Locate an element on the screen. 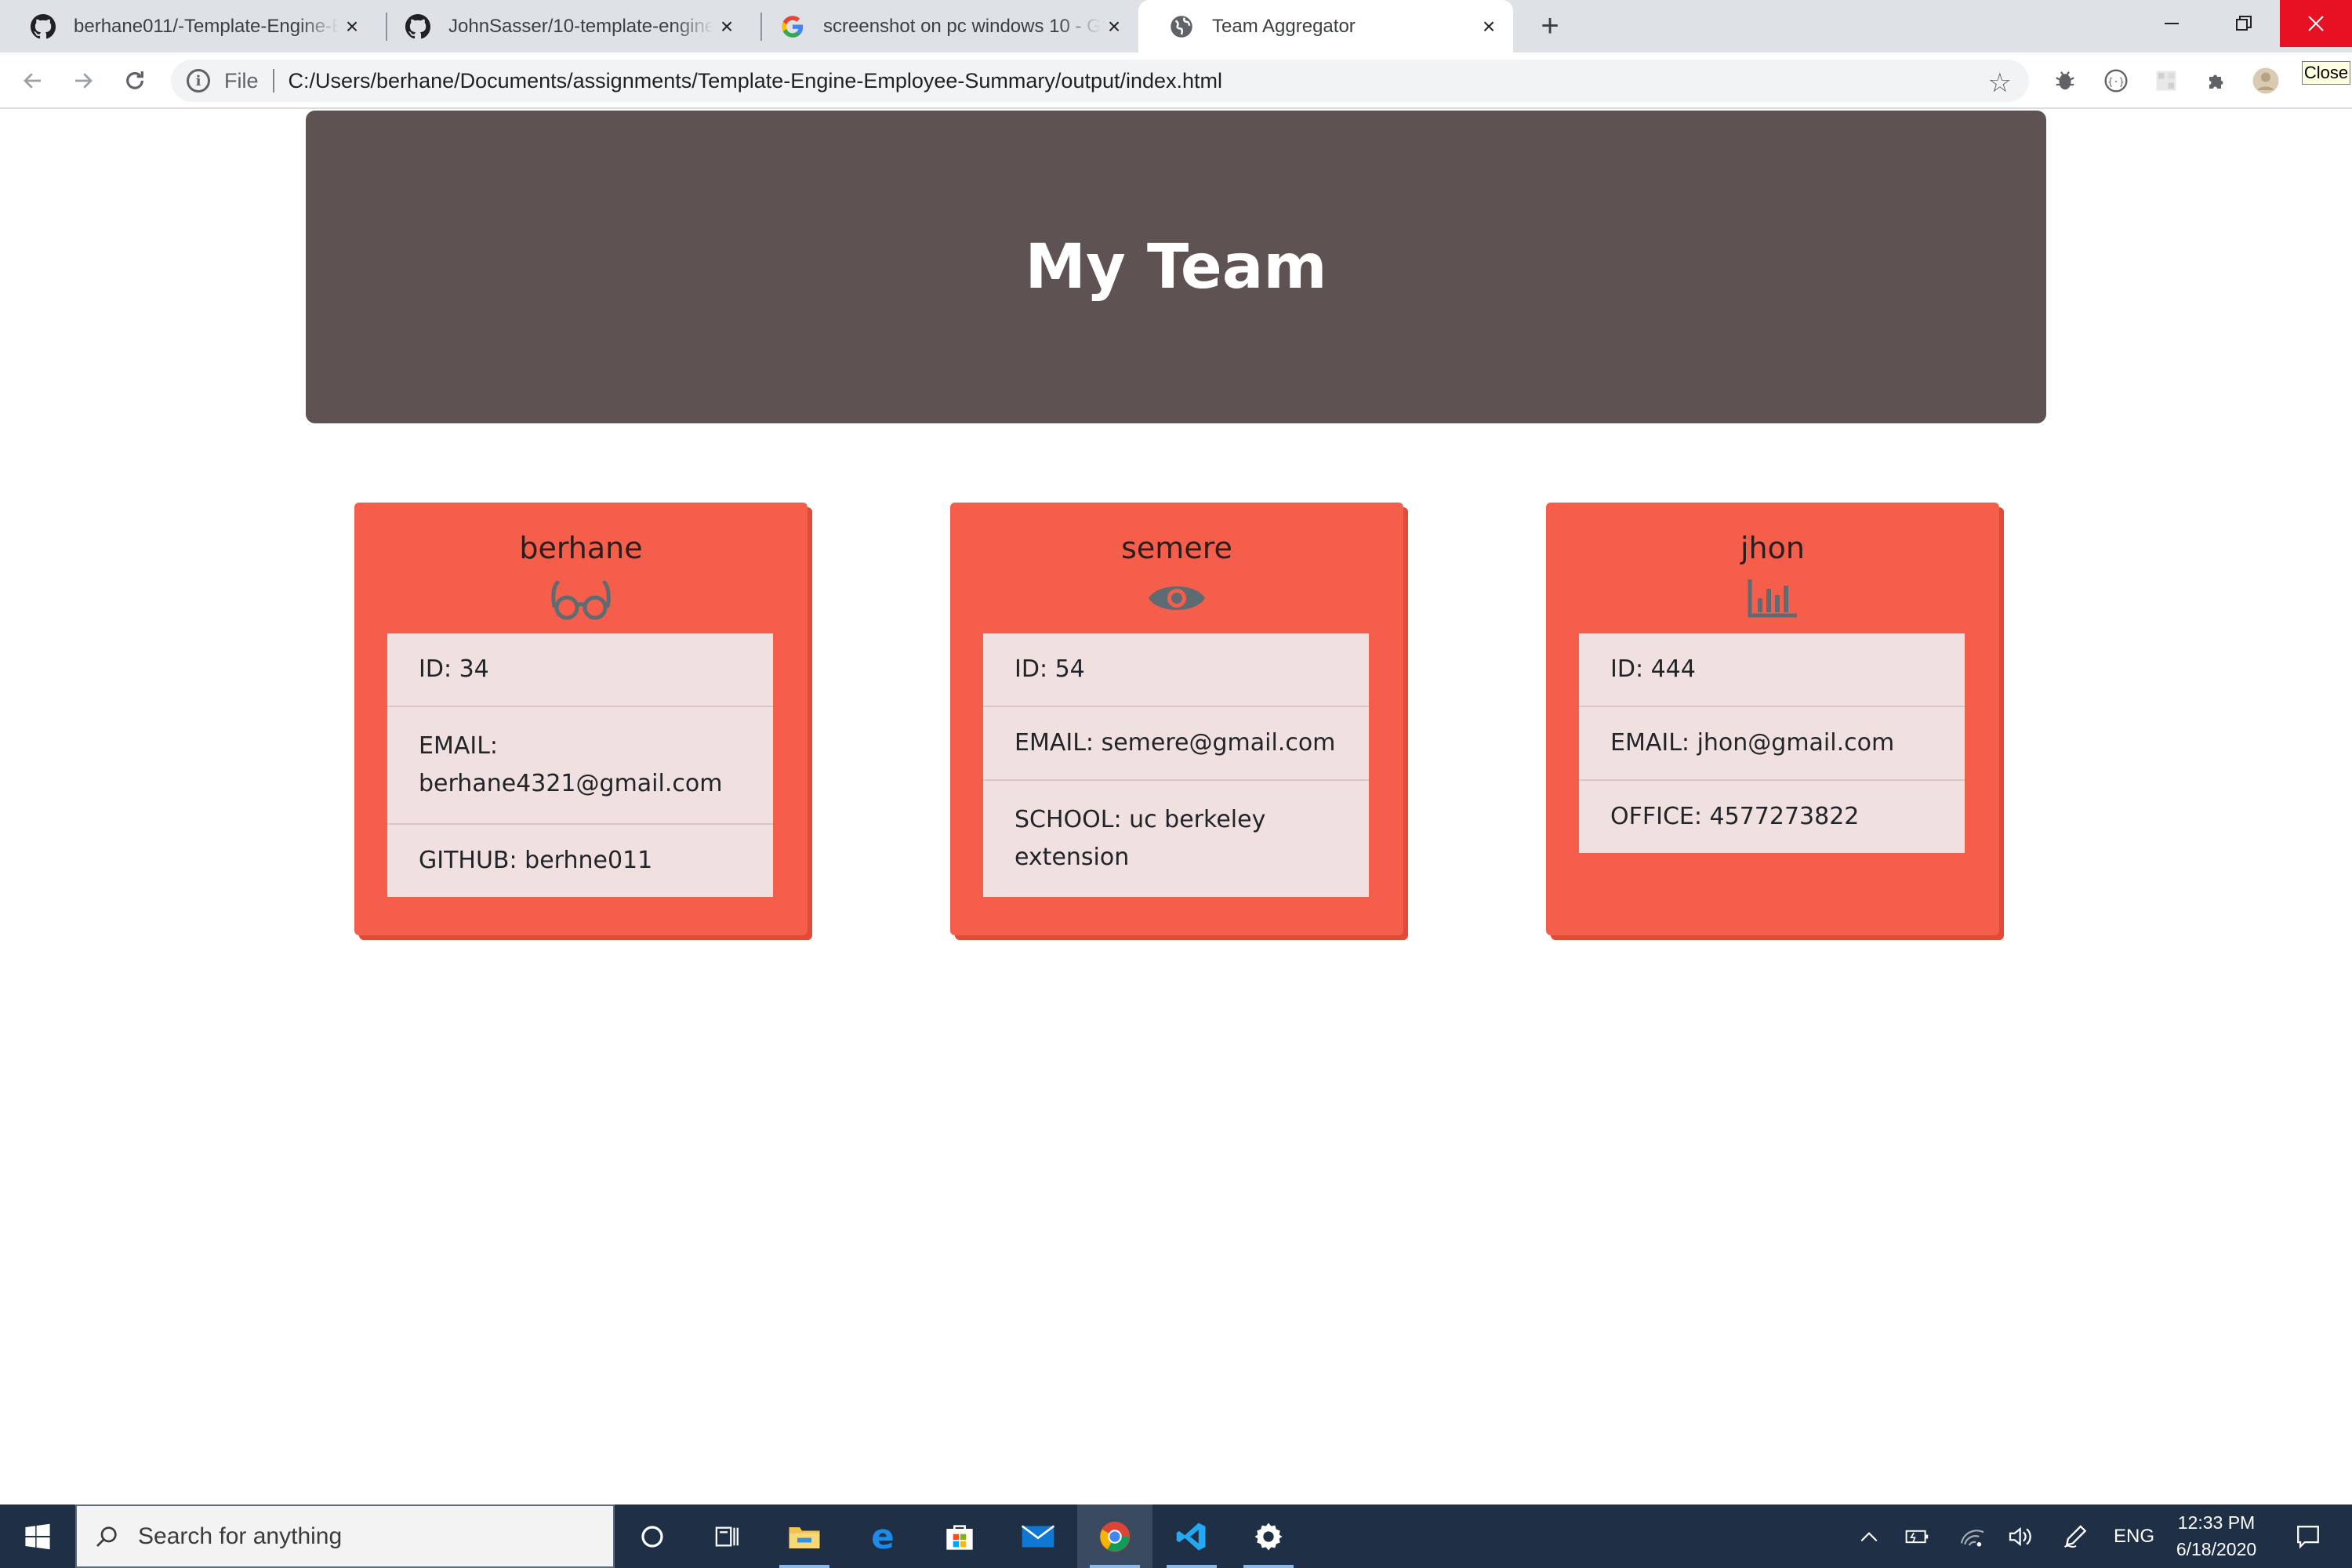 The image size is (2352, 1568). github-row: GITHUB: berhne011 is located at coordinates (536, 860).